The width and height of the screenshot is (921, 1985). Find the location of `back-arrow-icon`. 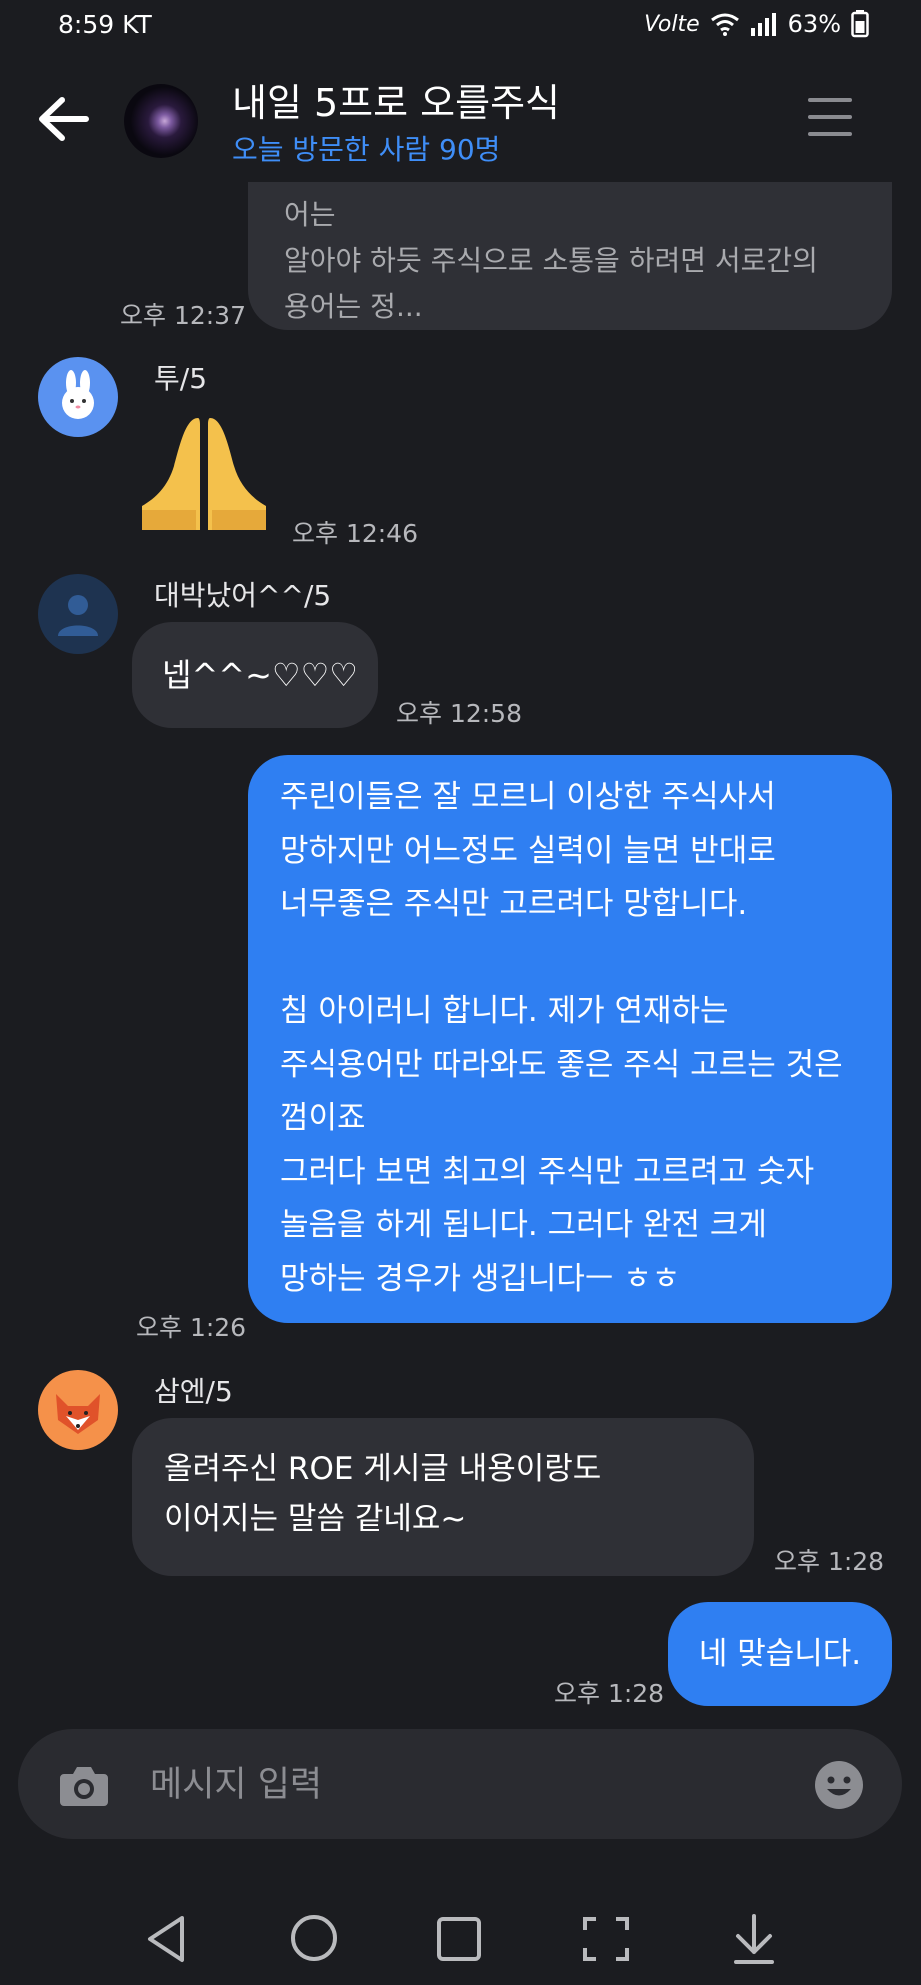

back-arrow-icon is located at coordinates (63, 119).